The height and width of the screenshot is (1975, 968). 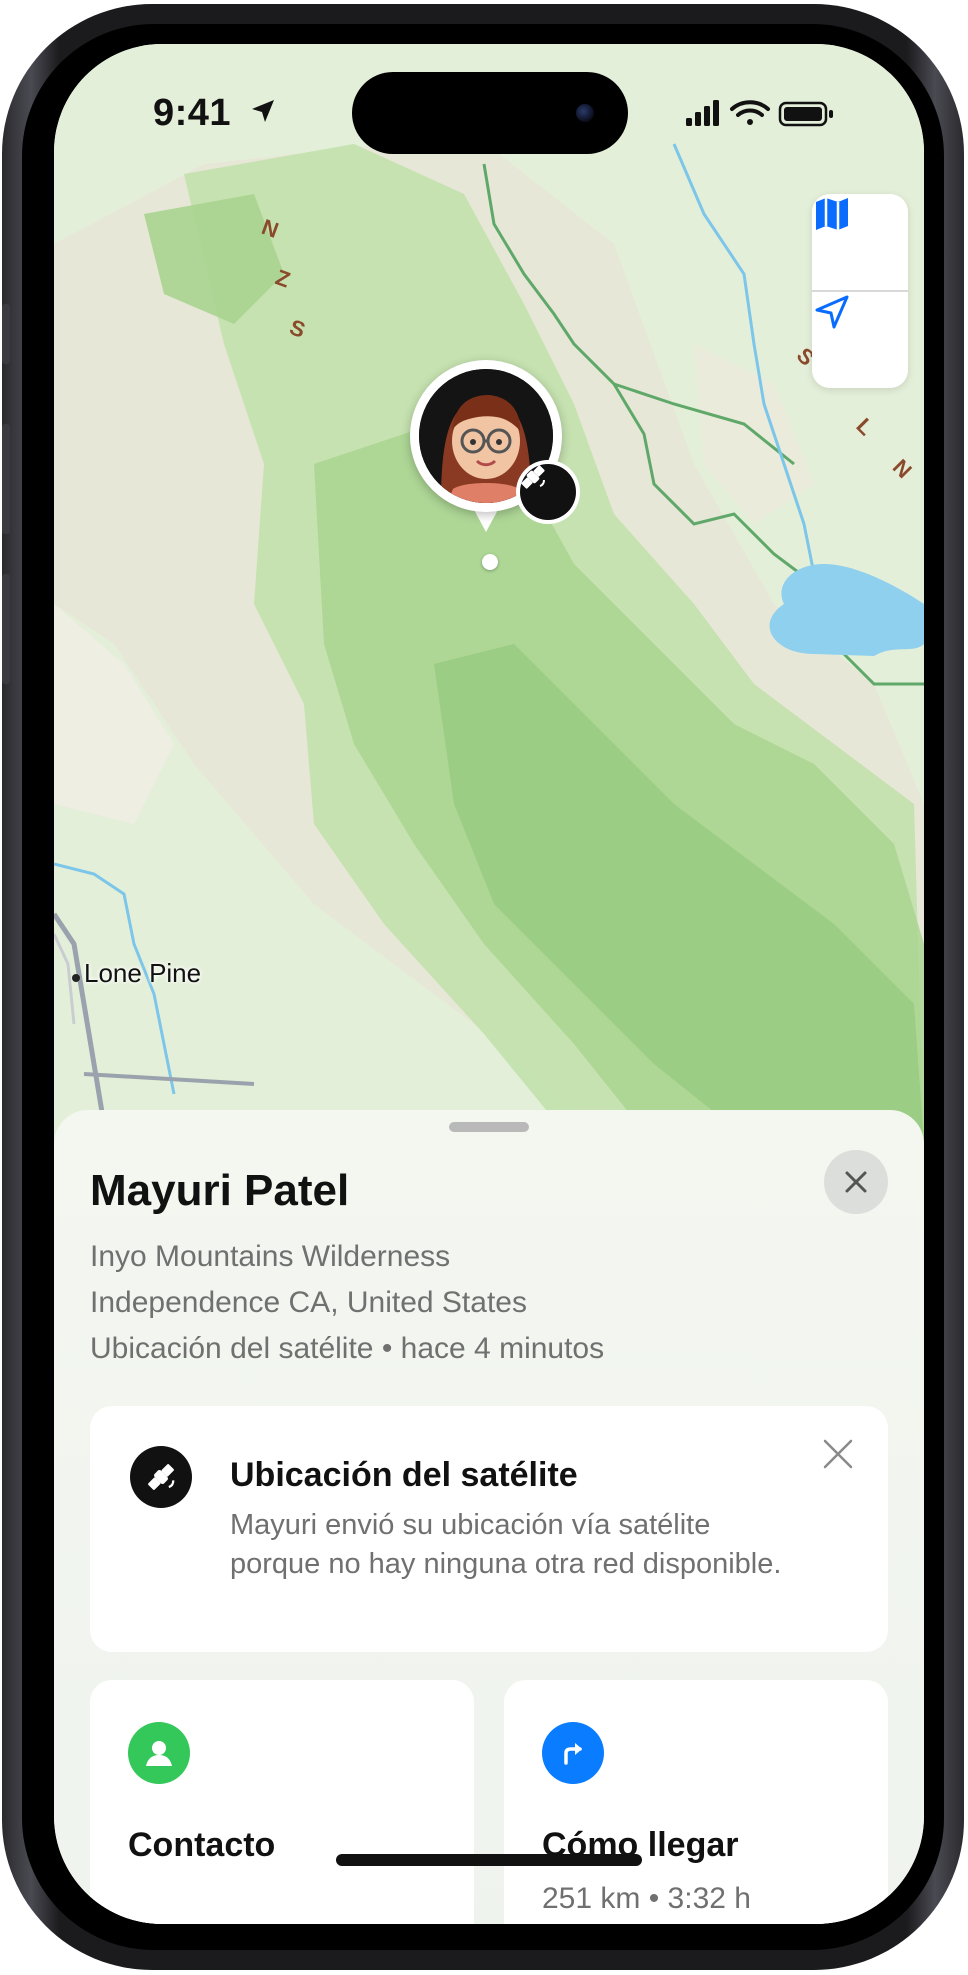 What do you see at coordinates (548, 492) in the screenshot?
I see `satellite-badge` at bounding box center [548, 492].